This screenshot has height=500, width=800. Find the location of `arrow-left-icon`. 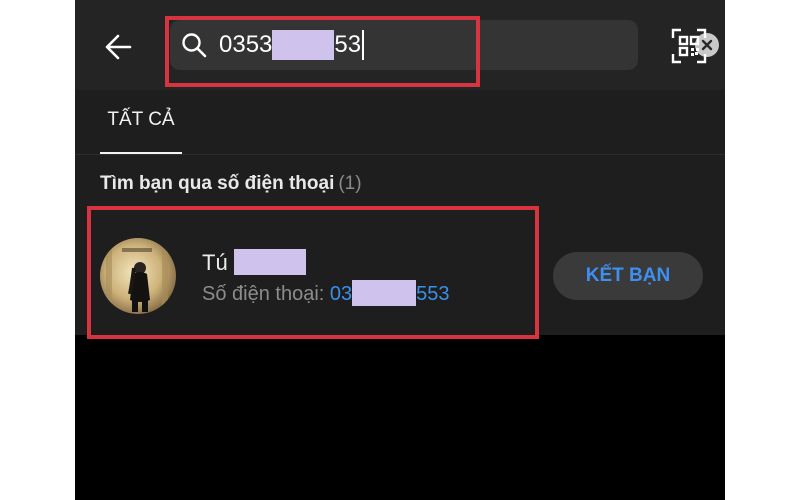

arrow-left-icon is located at coordinates (118, 47).